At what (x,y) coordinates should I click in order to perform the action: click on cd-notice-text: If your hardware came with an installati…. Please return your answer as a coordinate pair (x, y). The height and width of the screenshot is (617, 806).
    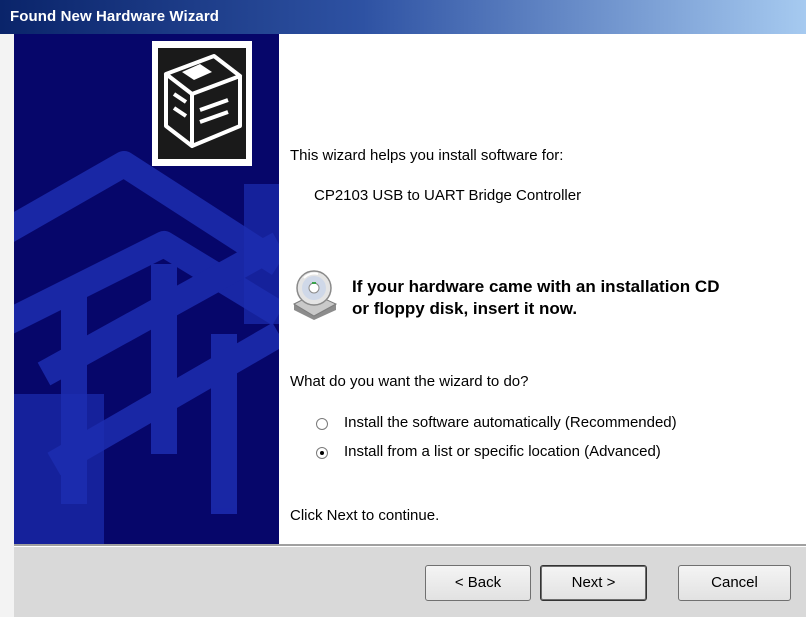
    Looking at the image, I should click on (535, 298).